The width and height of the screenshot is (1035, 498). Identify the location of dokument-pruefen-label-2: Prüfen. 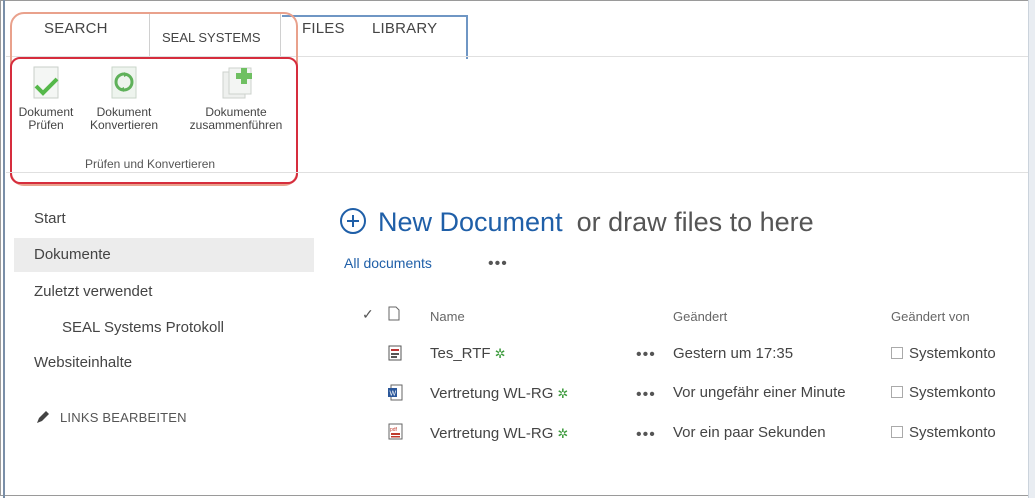
(46, 125).